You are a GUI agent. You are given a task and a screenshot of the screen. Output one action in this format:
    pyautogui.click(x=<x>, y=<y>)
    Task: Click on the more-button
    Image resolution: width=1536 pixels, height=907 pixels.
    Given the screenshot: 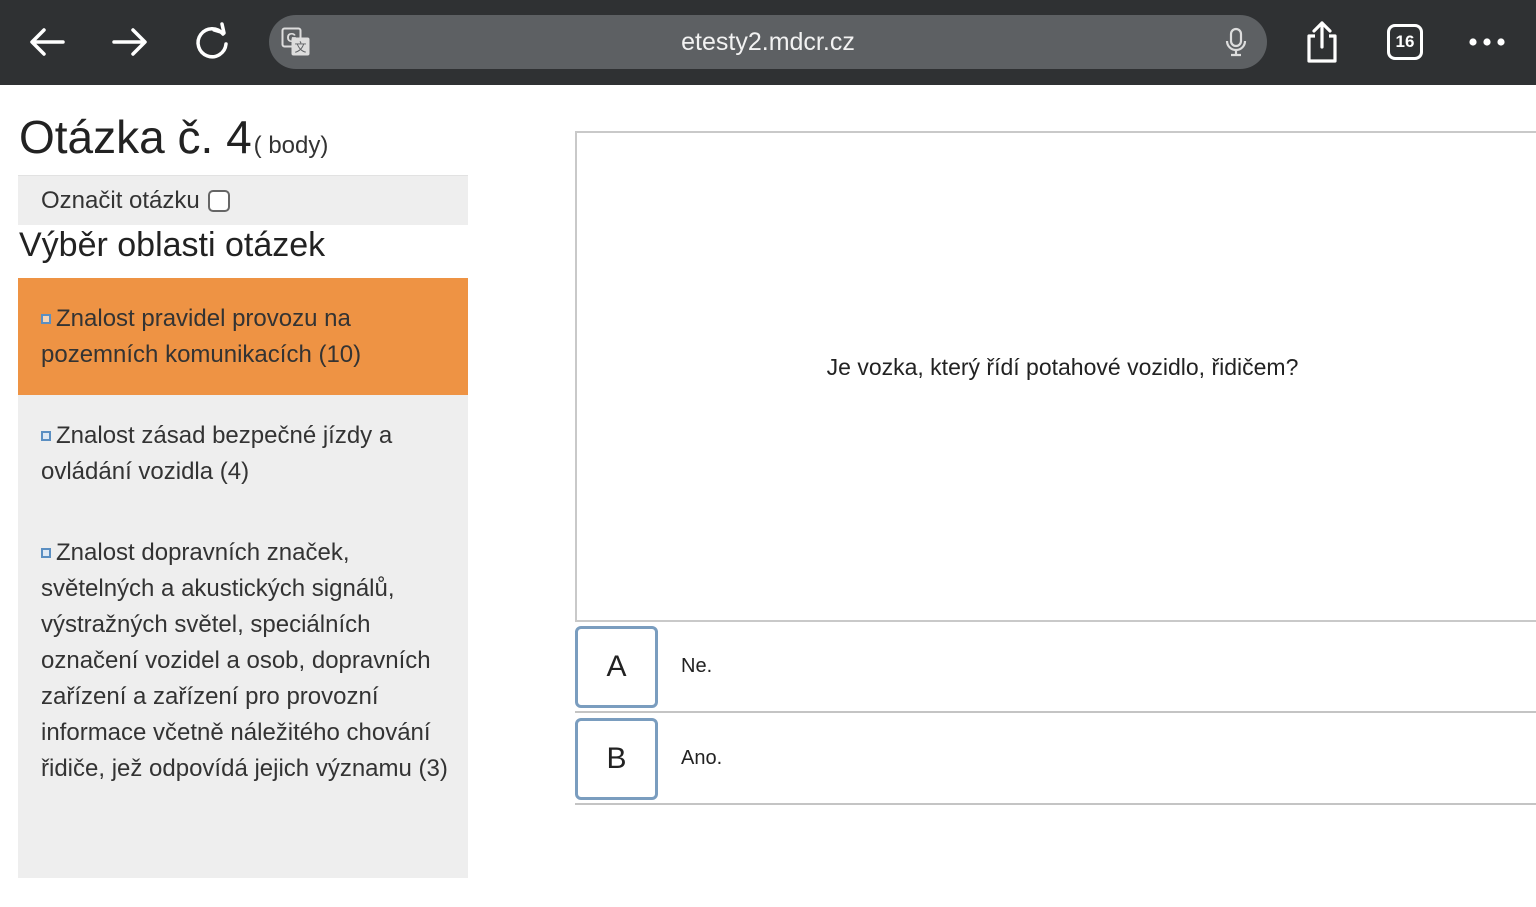 What is the action you would take?
    pyautogui.click(x=1487, y=42)
    